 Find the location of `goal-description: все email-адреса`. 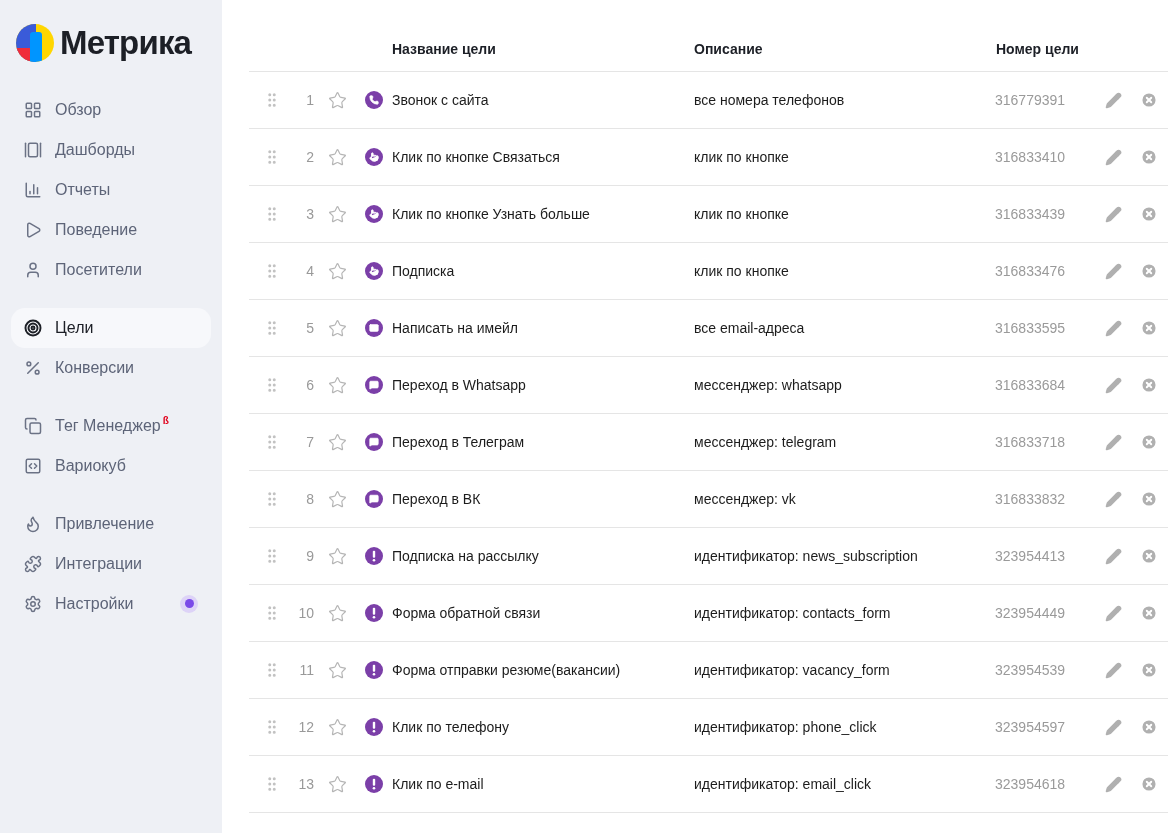

goal-description: все email-адреса is located at coordinates (750, 328).